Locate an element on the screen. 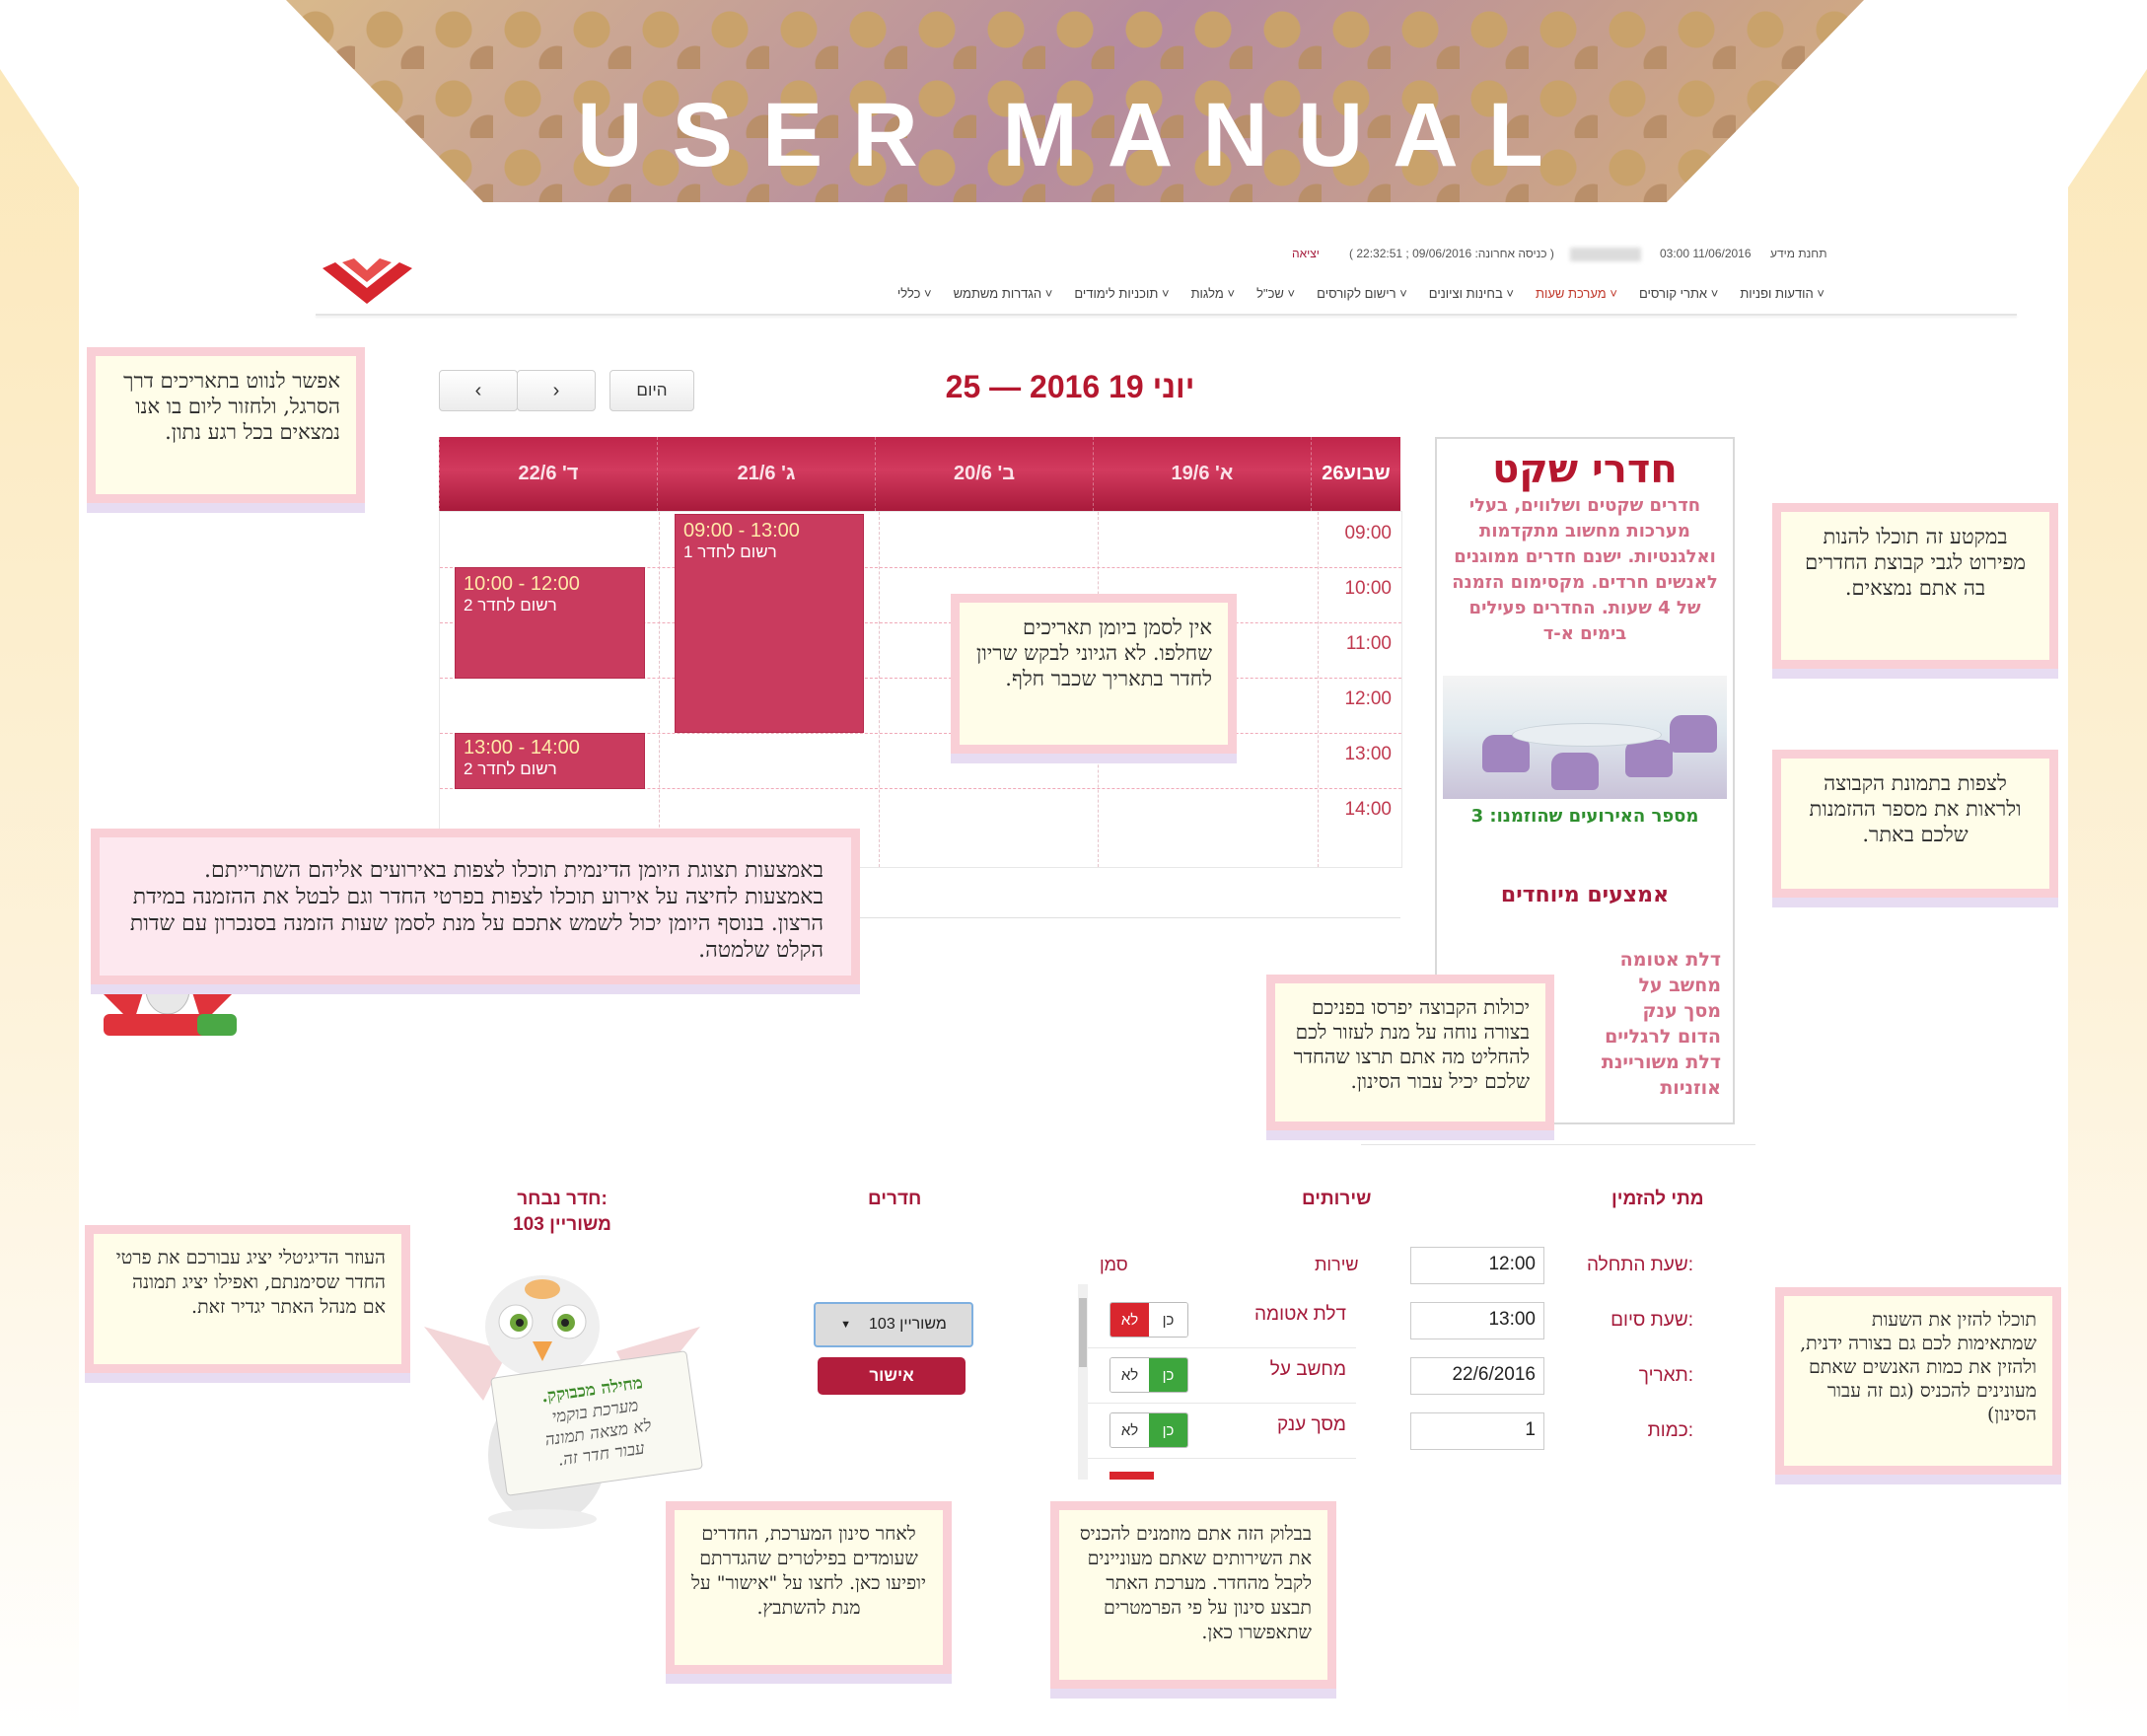  end-time-input: 13:00 is located at coordinates (1477, 1320).